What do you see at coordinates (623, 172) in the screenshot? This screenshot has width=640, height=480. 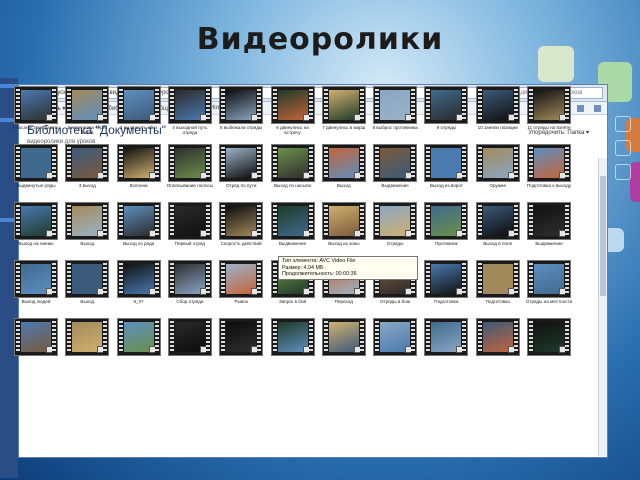 I see `decor-icon` at bounding box center [623, 172].